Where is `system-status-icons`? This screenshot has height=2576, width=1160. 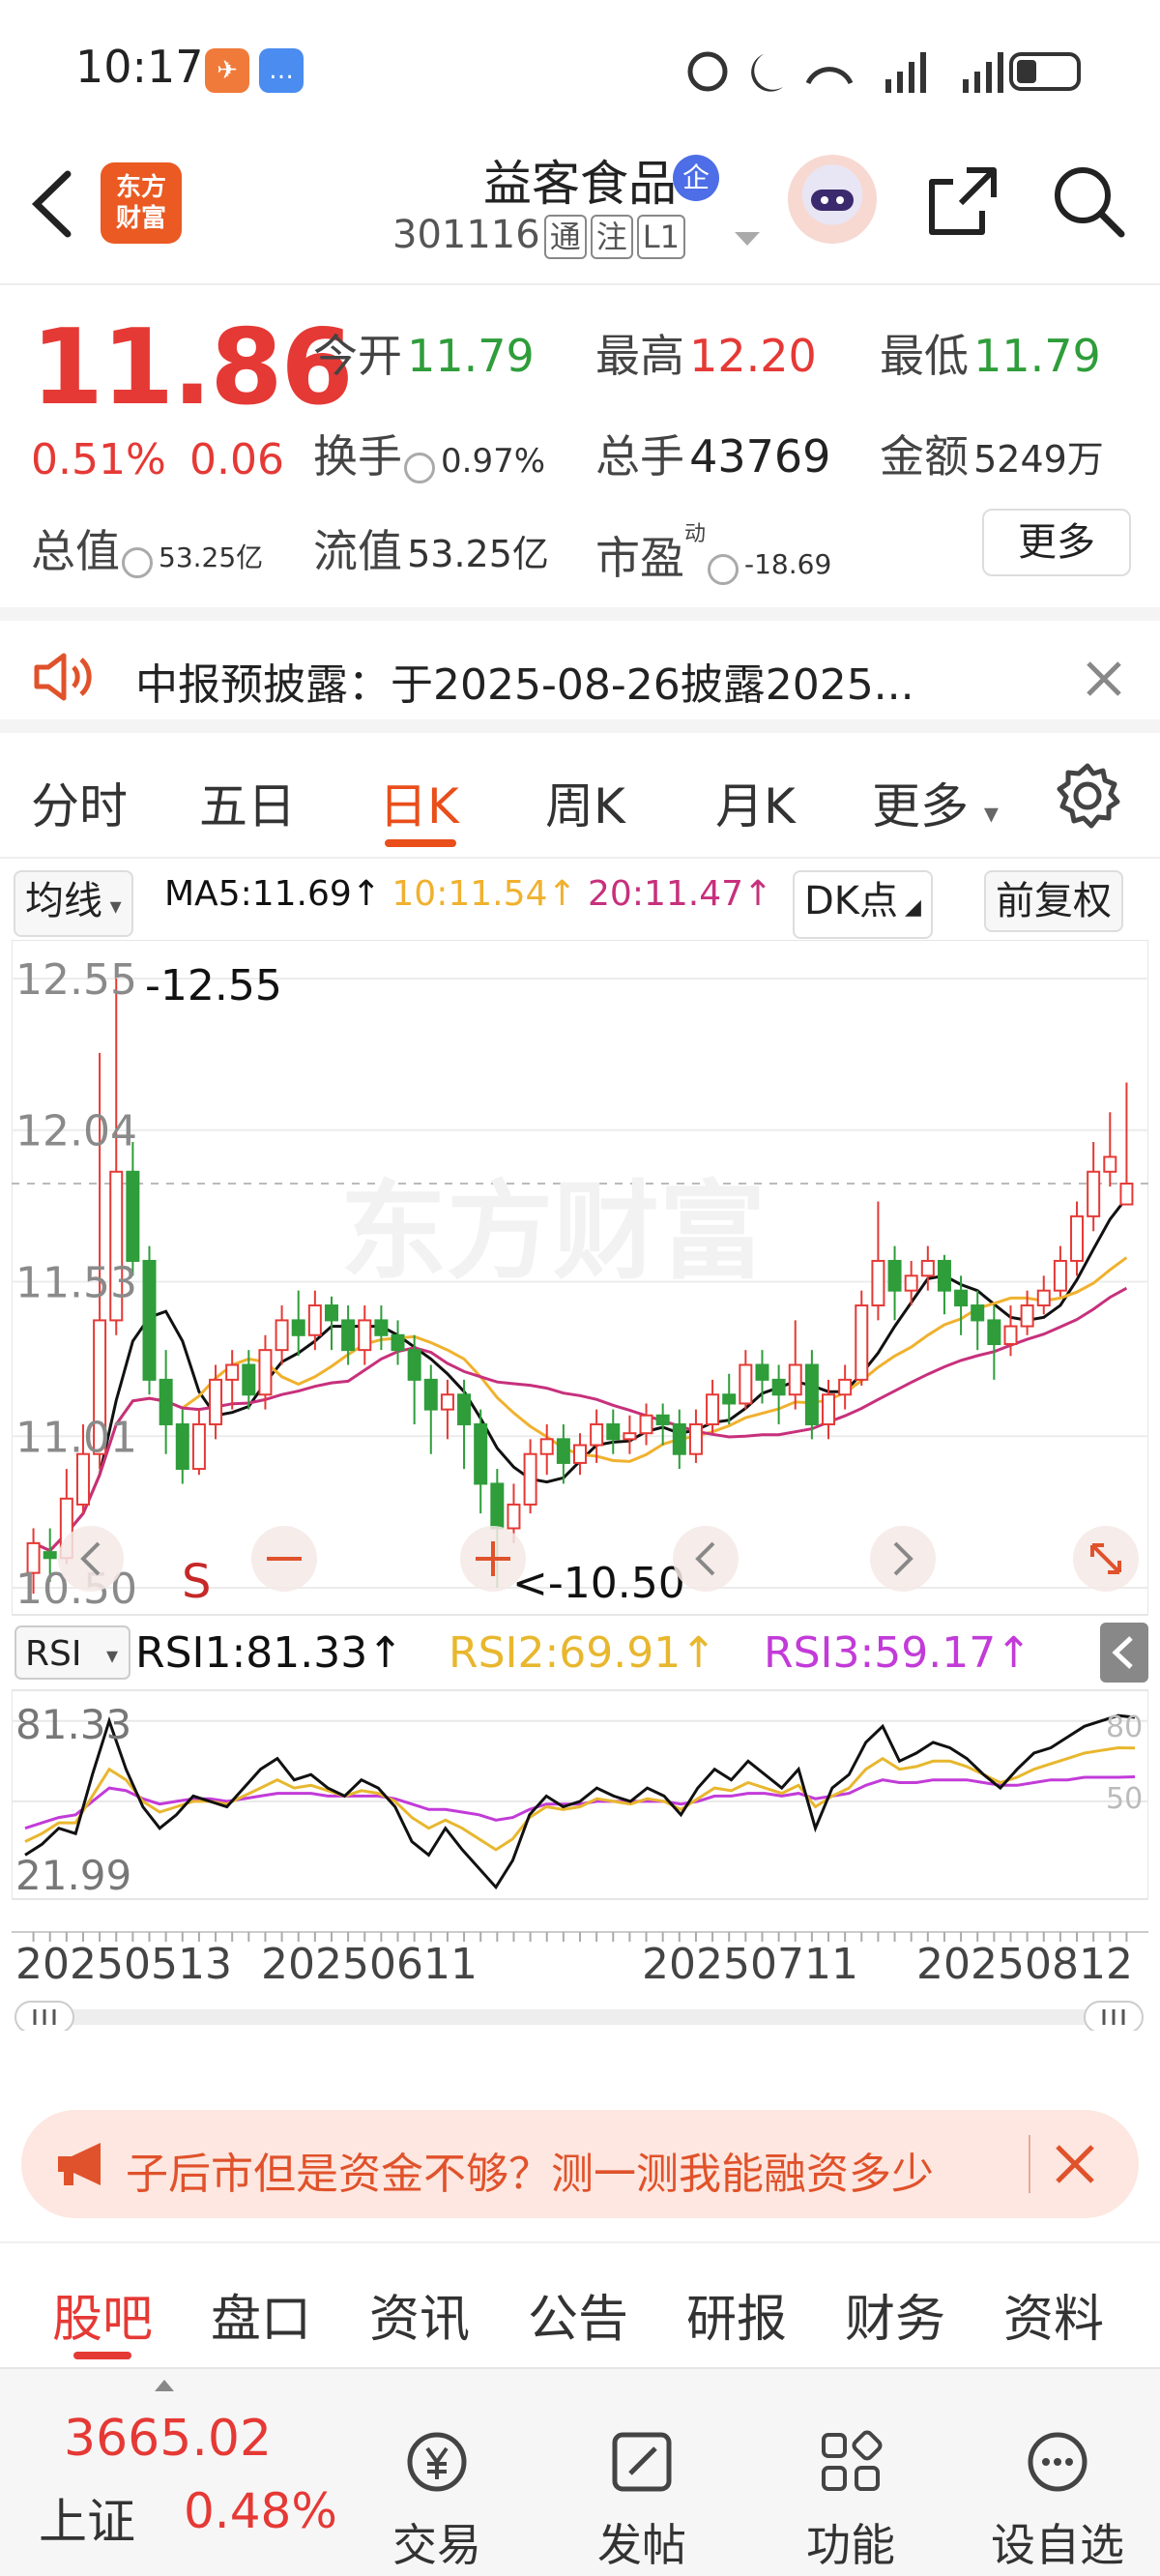 system-status-icons is located at coordinates (884, 72).